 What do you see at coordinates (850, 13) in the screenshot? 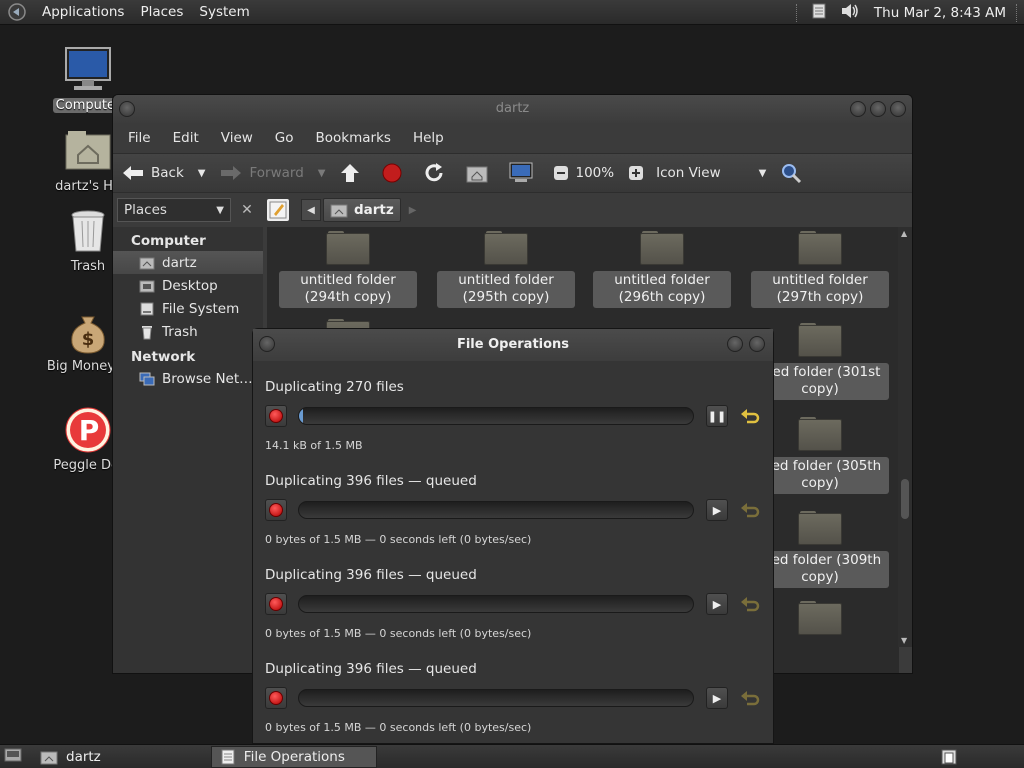
I see `volume-icon` at bounding box center [850, 13].